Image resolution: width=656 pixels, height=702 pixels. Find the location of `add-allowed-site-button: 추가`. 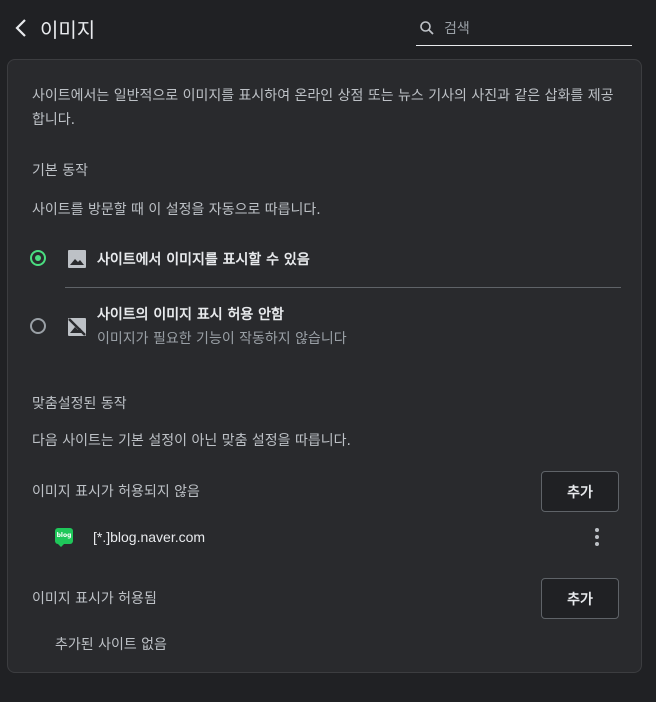

add-allowed-site-button: 추가 is located at coordinates (580, 598).